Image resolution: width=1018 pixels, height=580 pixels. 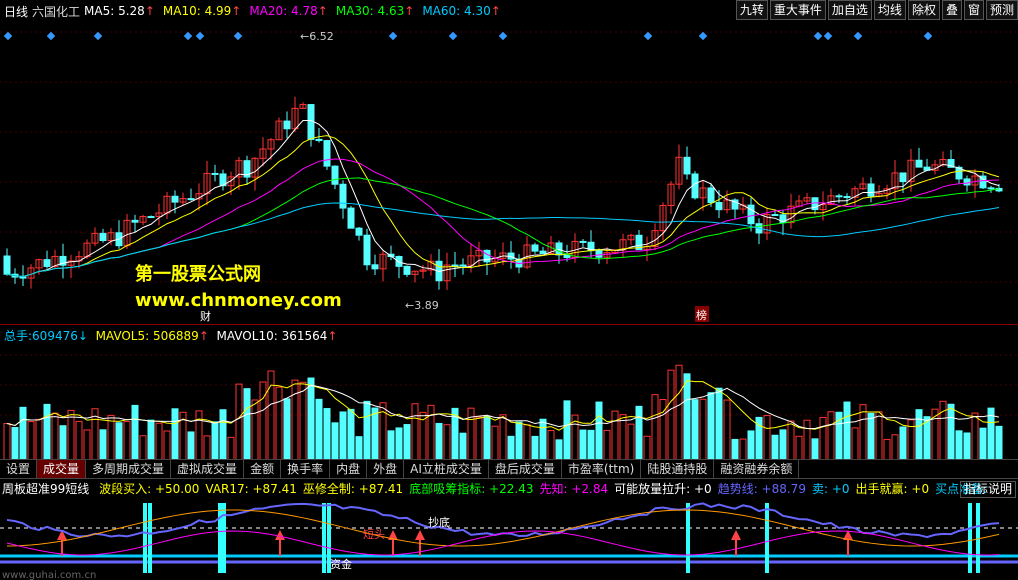 I want to click on tab-item: 换手率, so click(x=306, y=469).